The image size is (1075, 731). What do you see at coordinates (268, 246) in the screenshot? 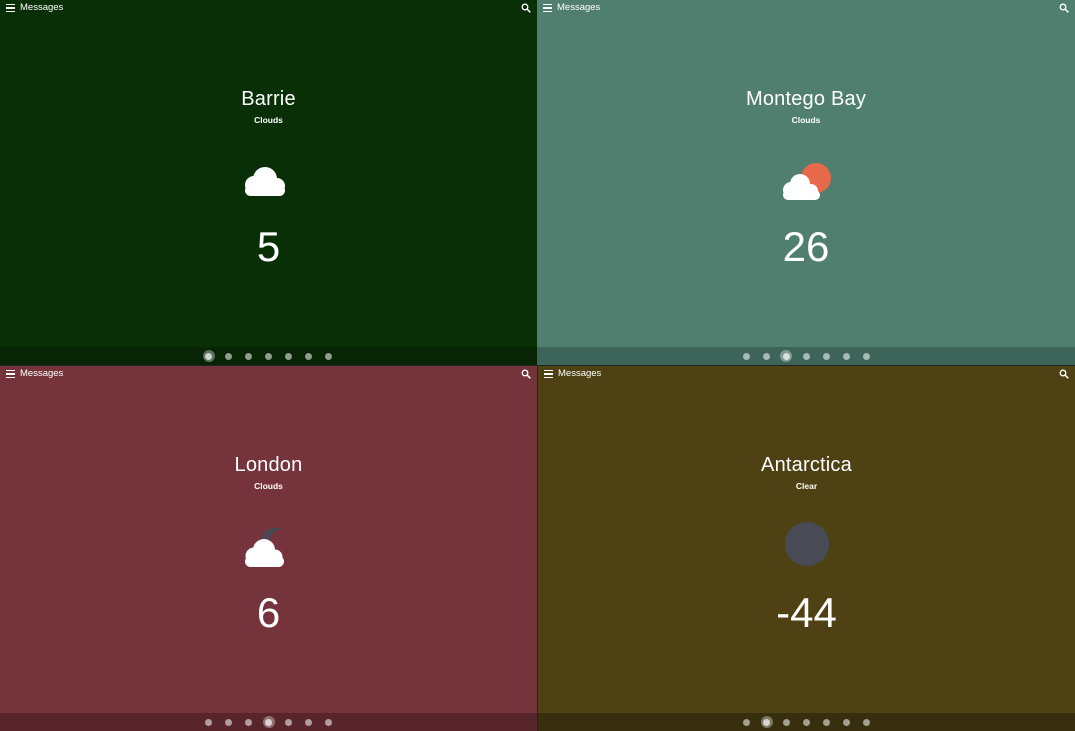
I see `temperature: 5` at bounding box center [268, 246].